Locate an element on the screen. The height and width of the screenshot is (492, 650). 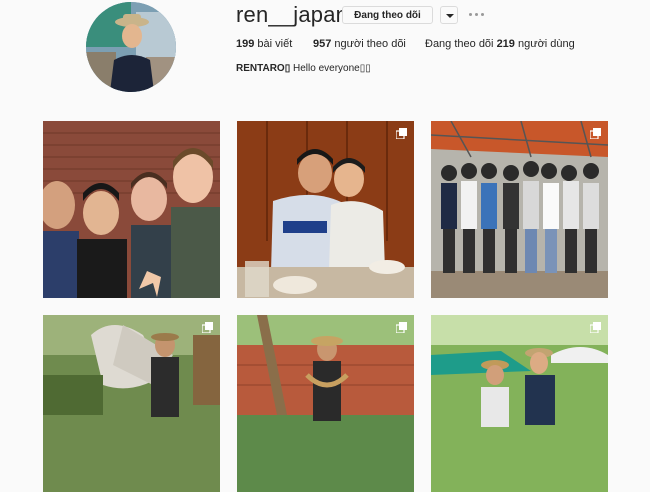
profile-bio: RENTARO▯ Hello everyone▯▯ is located at coordinates (303, 68).